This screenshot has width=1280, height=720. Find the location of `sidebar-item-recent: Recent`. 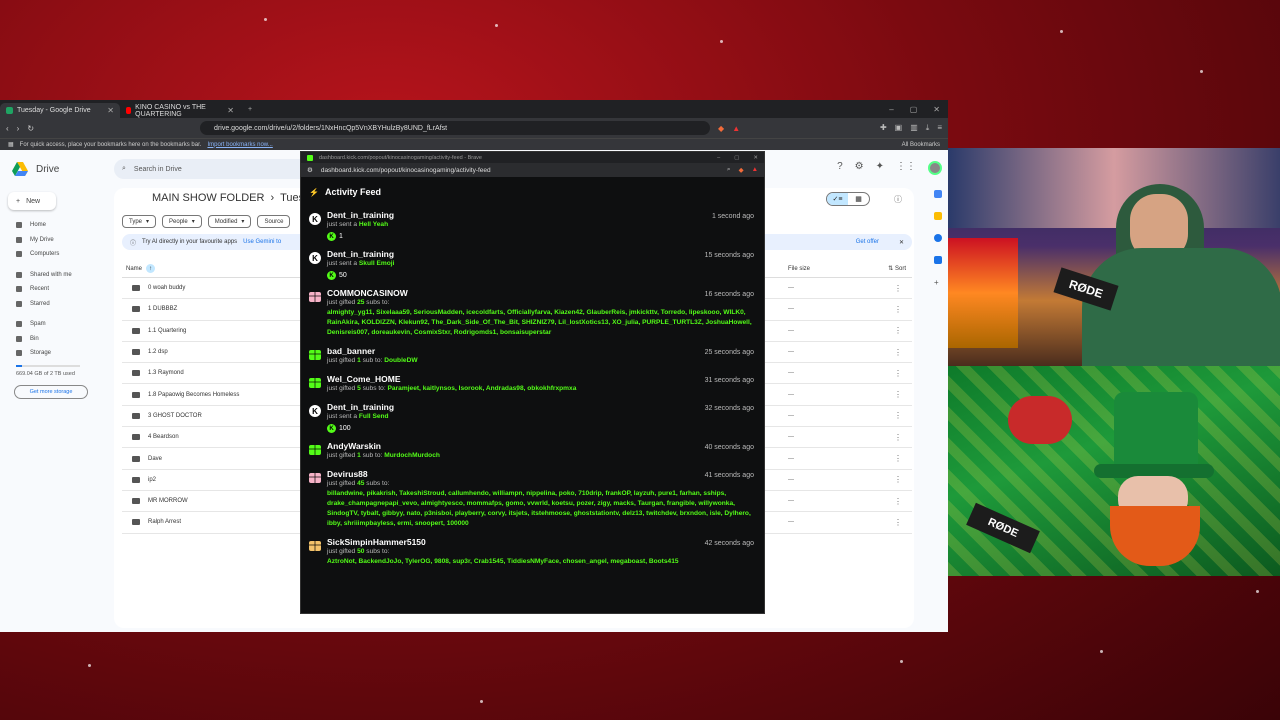

sidebar-item-recent: Recent is located at coordinates (55, 289).